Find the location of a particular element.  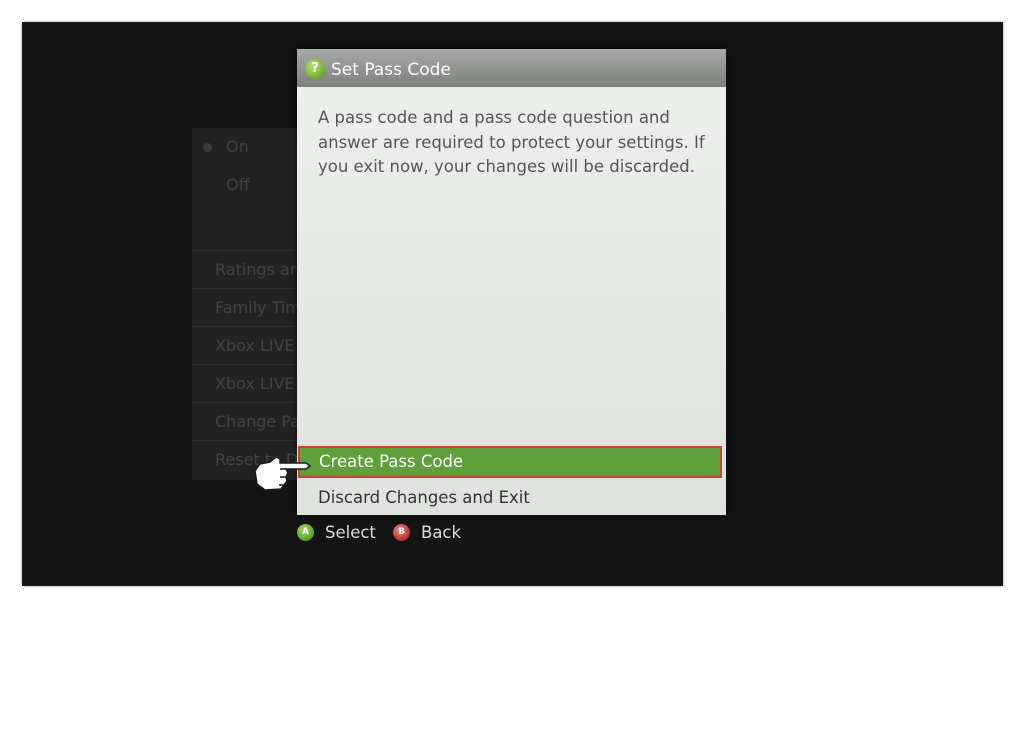

dialog-header: ? Set Pass Code is located at coordinates (511, 68).